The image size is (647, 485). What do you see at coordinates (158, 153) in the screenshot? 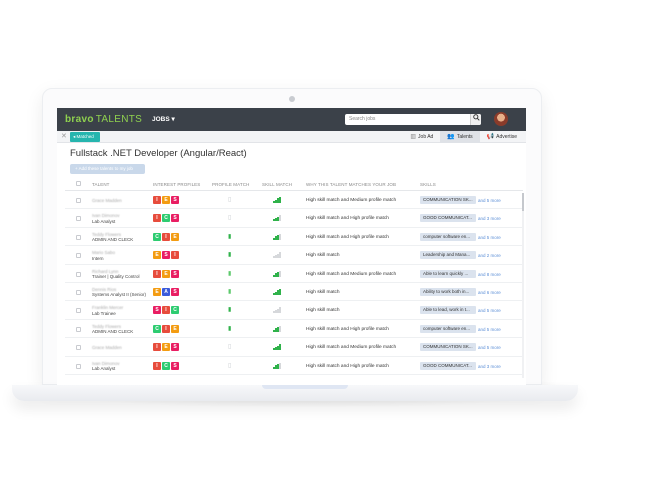
I see `page-title: Fullstack .NET Developer (Angular/React)` at bounding box center [158, 153].